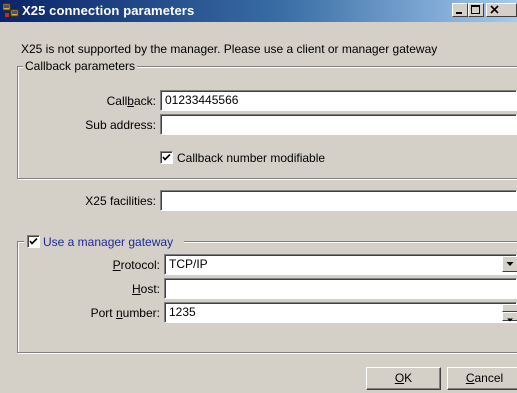  I want to click on cancel-button-label: ancel, so click(489, 378).